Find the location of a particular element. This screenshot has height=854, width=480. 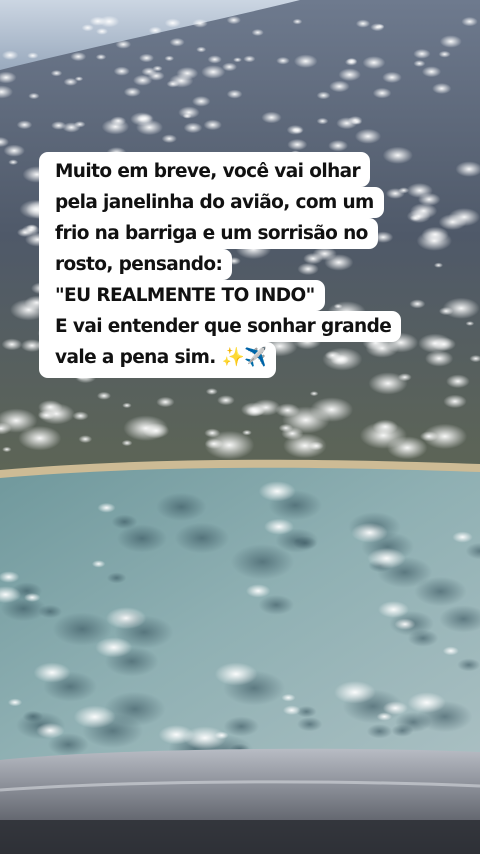

caption-line: rosto, pensando: is located at coordinates (136, 264).